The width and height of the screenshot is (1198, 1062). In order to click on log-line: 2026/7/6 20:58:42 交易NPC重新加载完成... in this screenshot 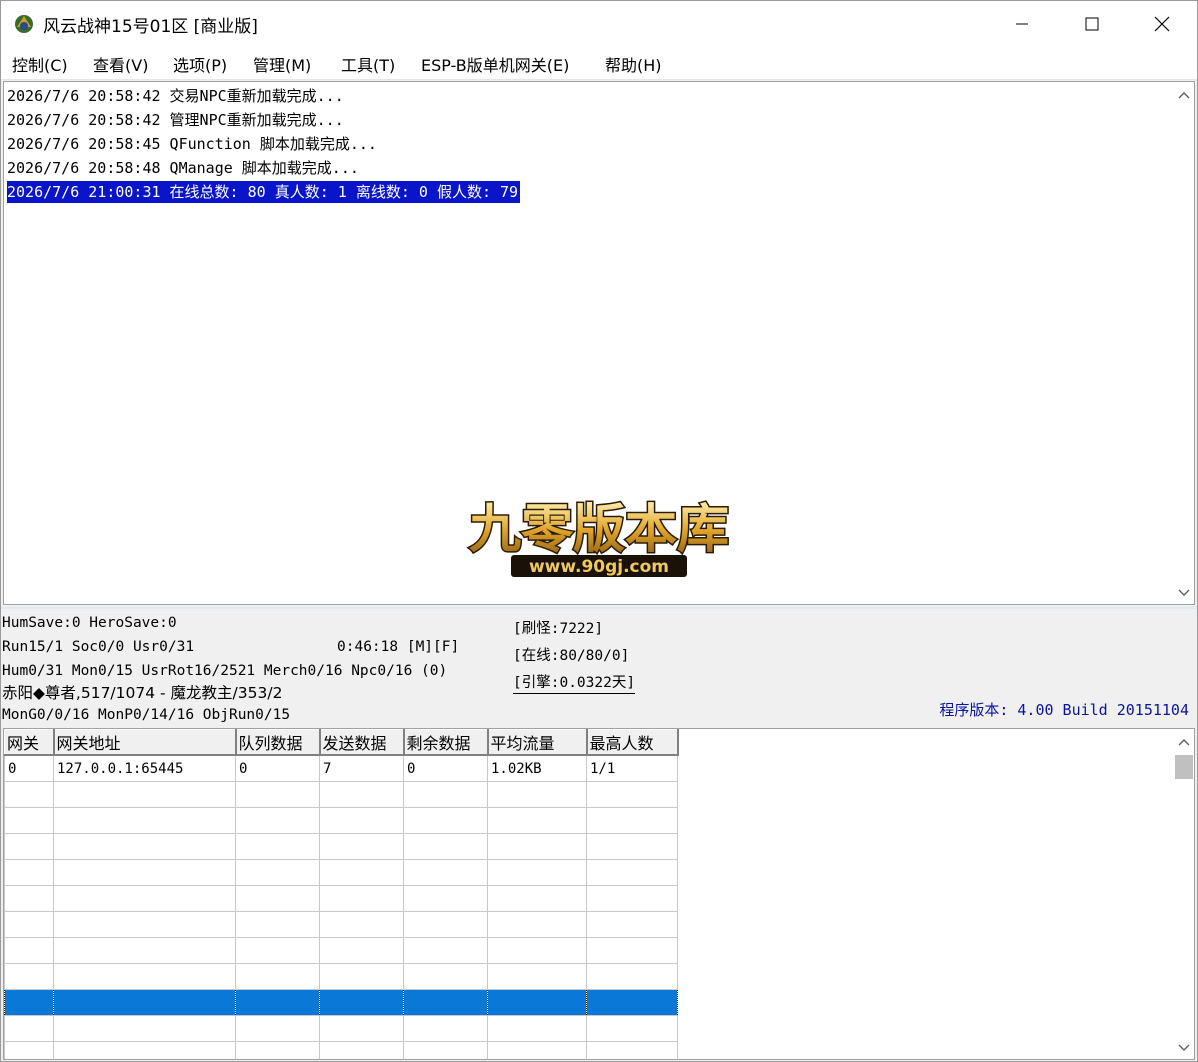, I will do `click(175, 96)`.